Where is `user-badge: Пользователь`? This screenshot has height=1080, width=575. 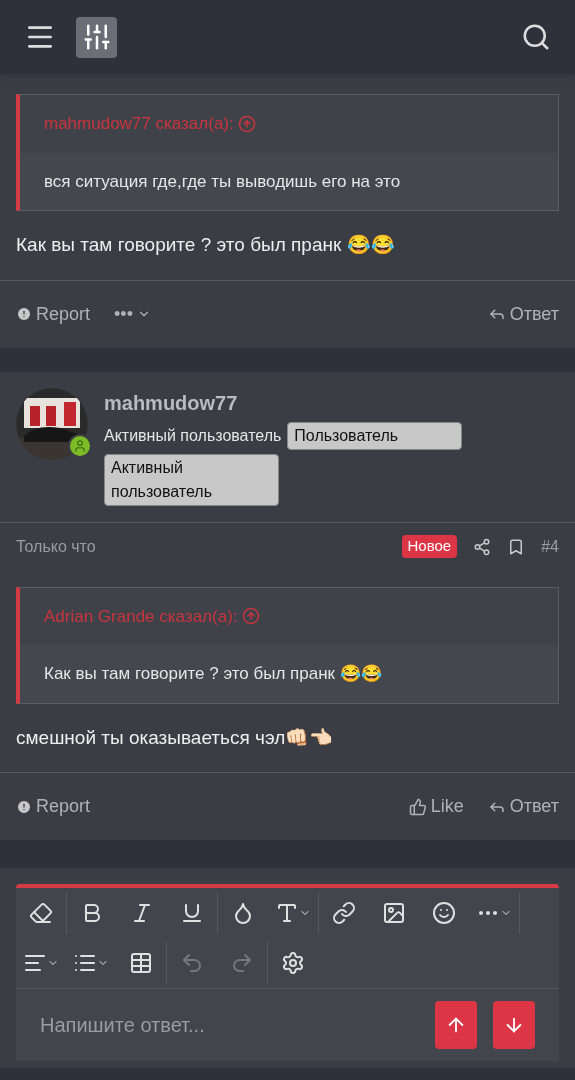 user-badge: Пользователь is located at coordinates (375, 435).